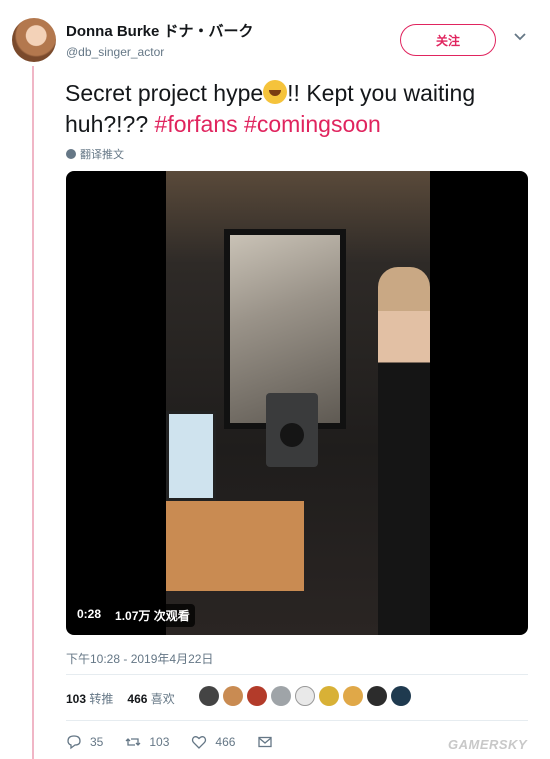 This screenshot has width=550, height=759. What do you see at coordinates (76, 699) in the screenshot?
I see `retweets-count: 103` at bounding box center [76, 699].